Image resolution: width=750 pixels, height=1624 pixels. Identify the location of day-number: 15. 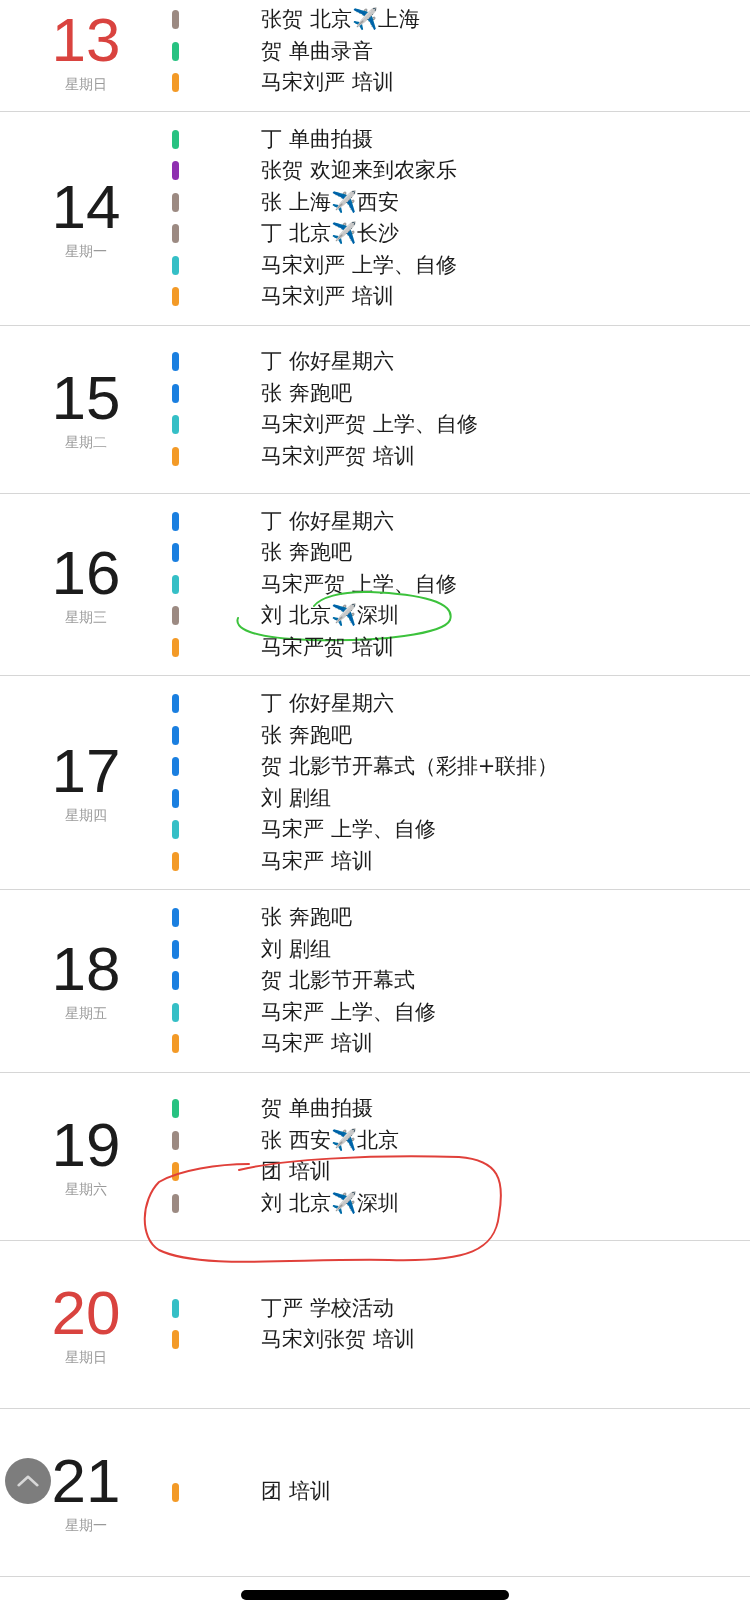
(86, 397).